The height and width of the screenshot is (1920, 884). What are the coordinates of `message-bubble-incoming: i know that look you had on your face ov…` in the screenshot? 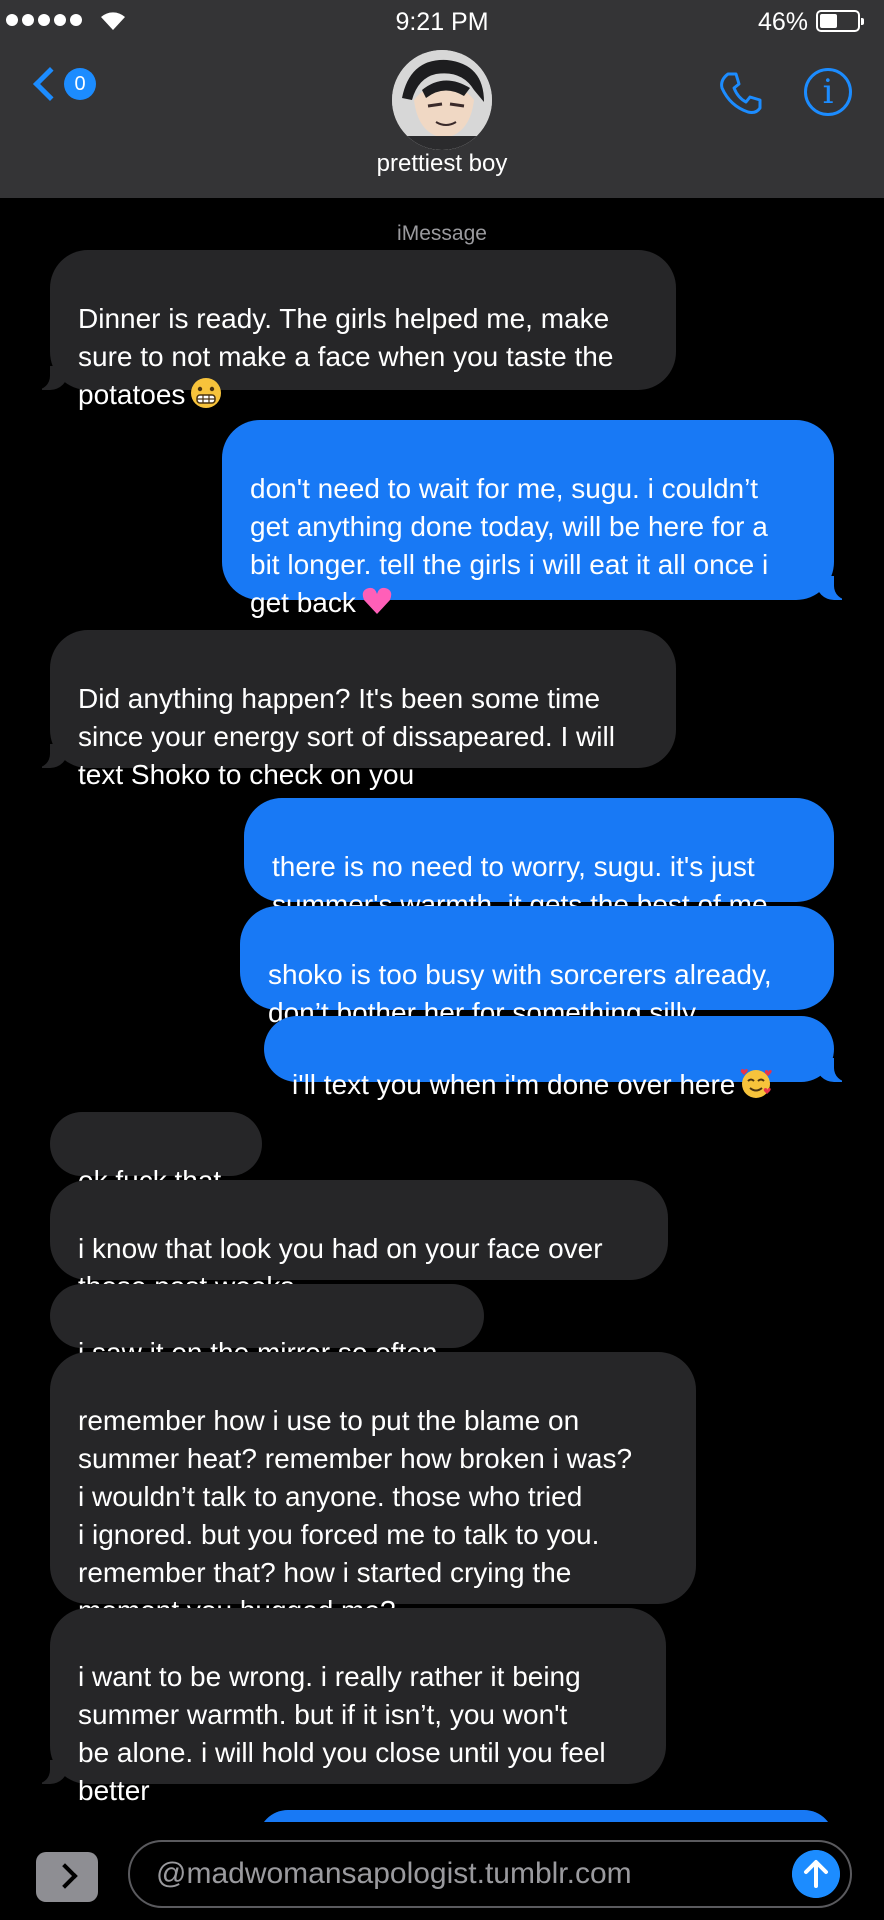 It's located at (359, 1241).